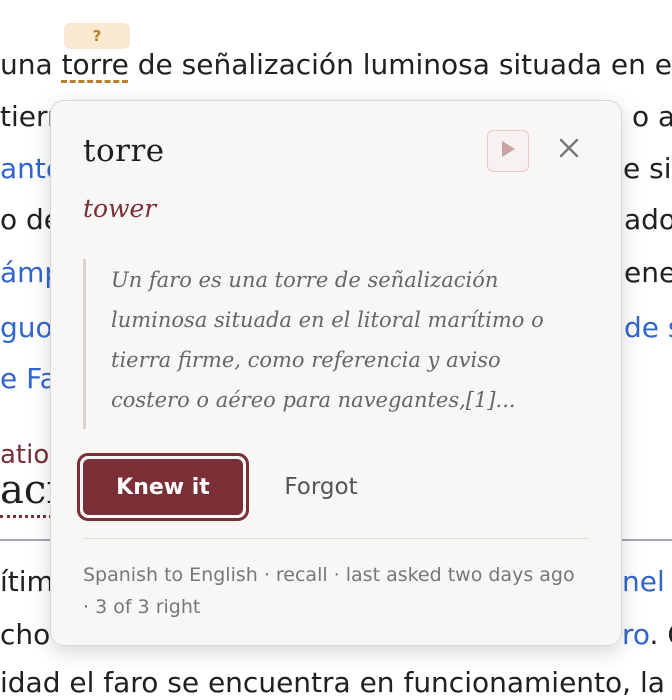  I want to click on article-text: cho, so click(25, 634).